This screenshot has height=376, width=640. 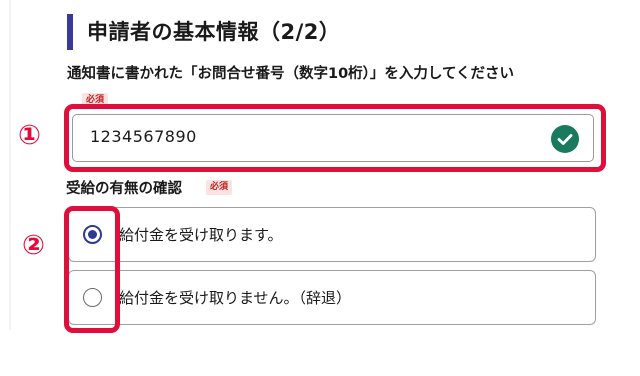 What do you see at coordinates (214, 32) in the screenshot?
I see `section-title: 申請者の基本情報（2/2）` at bounding box center [214, 32].